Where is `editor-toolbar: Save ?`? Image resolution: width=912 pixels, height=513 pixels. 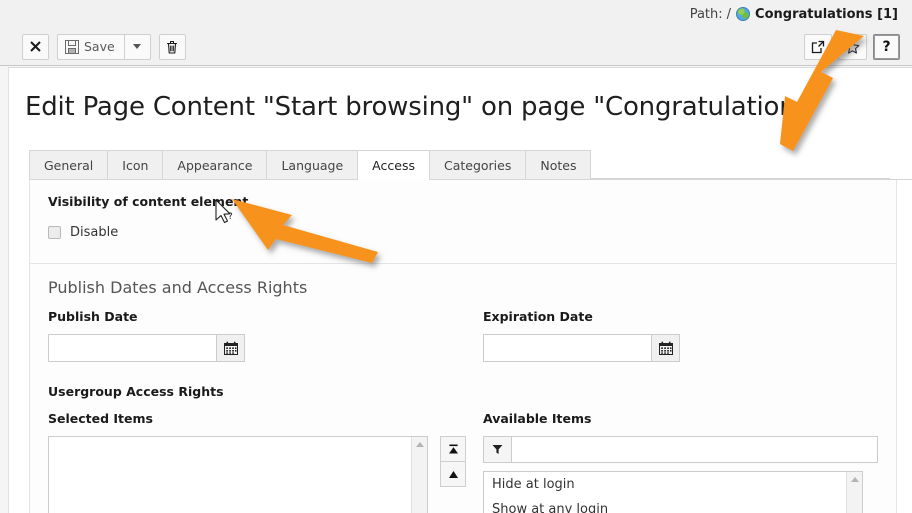
editor-toolbar: Save ? is located at coordinates (456, 47).